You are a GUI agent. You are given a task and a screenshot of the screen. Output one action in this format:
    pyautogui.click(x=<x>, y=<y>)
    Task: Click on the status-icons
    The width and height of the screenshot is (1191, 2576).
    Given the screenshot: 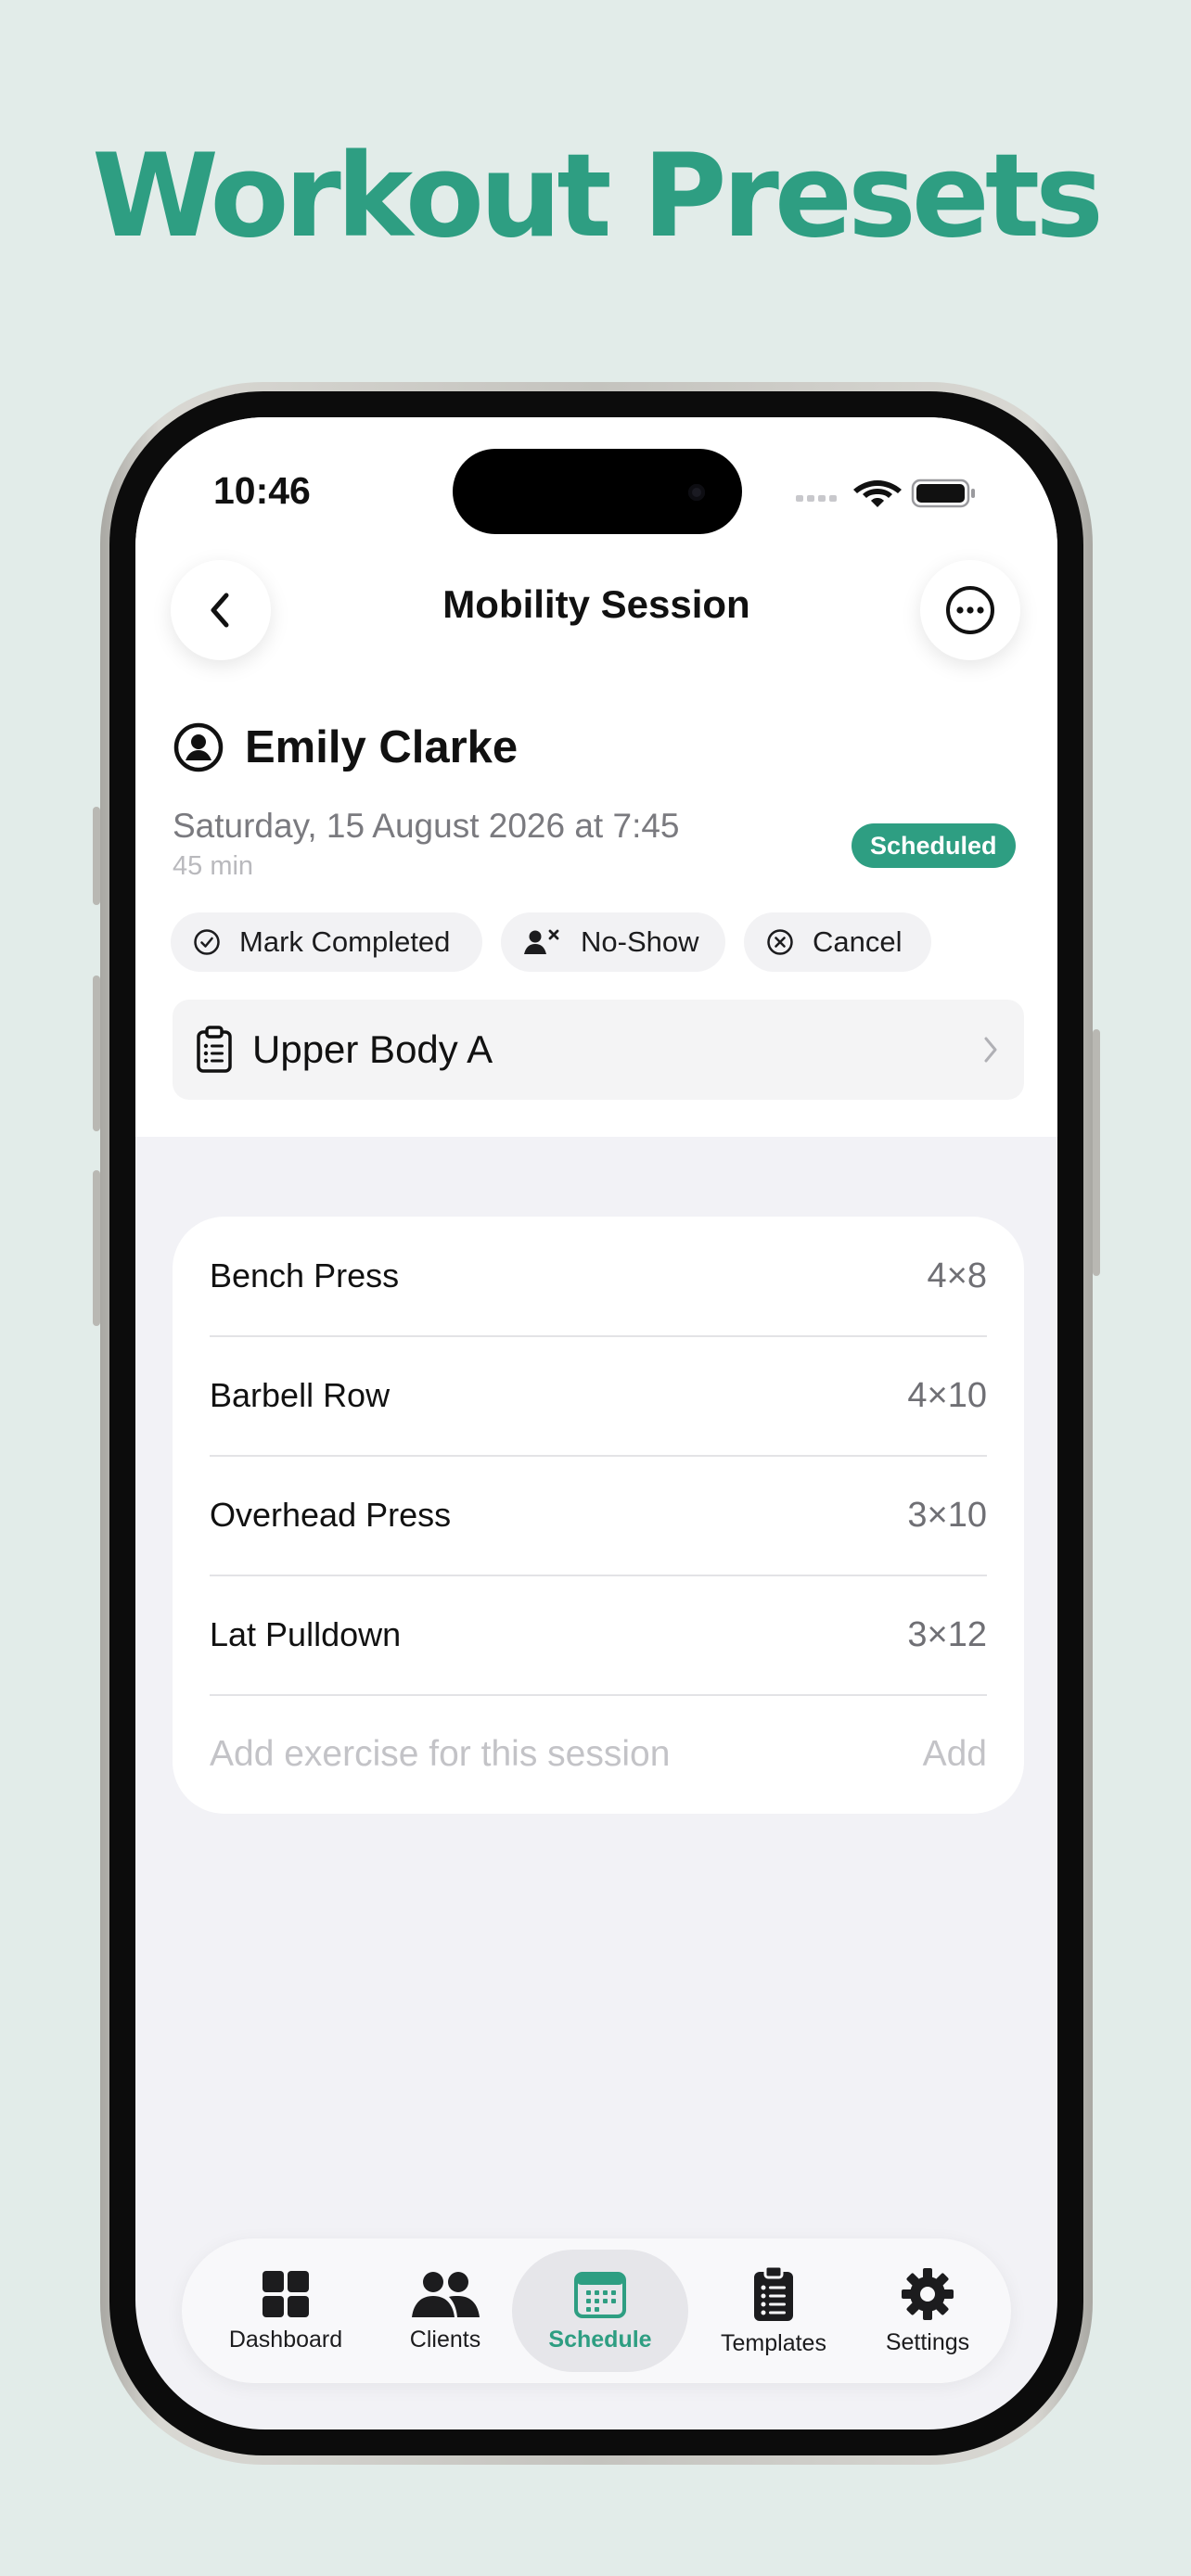 What is the action you would take?
    pyautogui.click(x=885, y=493)
    